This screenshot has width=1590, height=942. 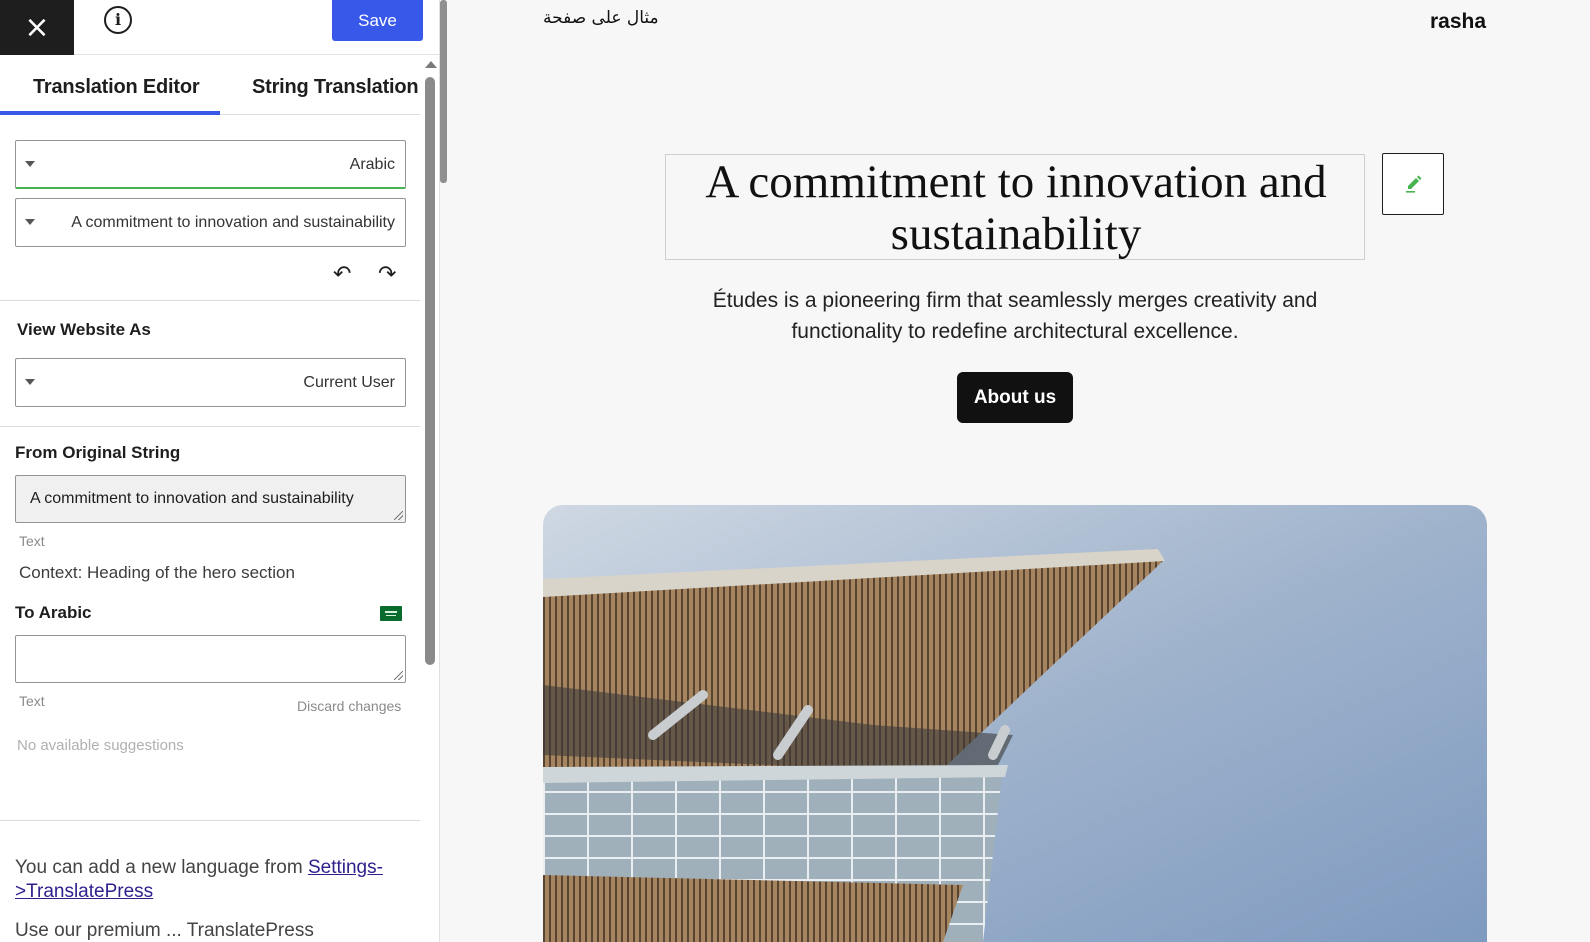 What do you see at coordinates (110, 113) in the screenshot?
I see `active-tab-indicator` at bounding box center [110, 113].